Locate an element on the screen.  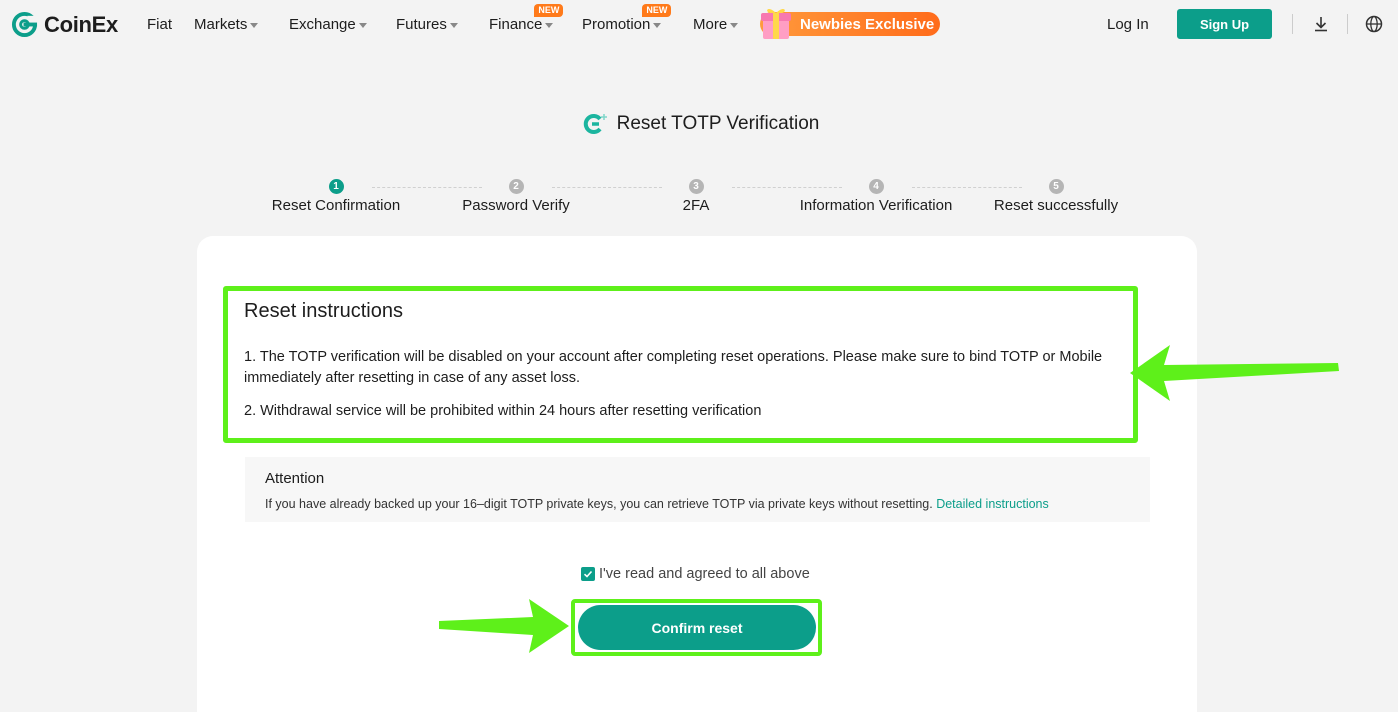
checkmark-icon is located at coordinates (588, 574).